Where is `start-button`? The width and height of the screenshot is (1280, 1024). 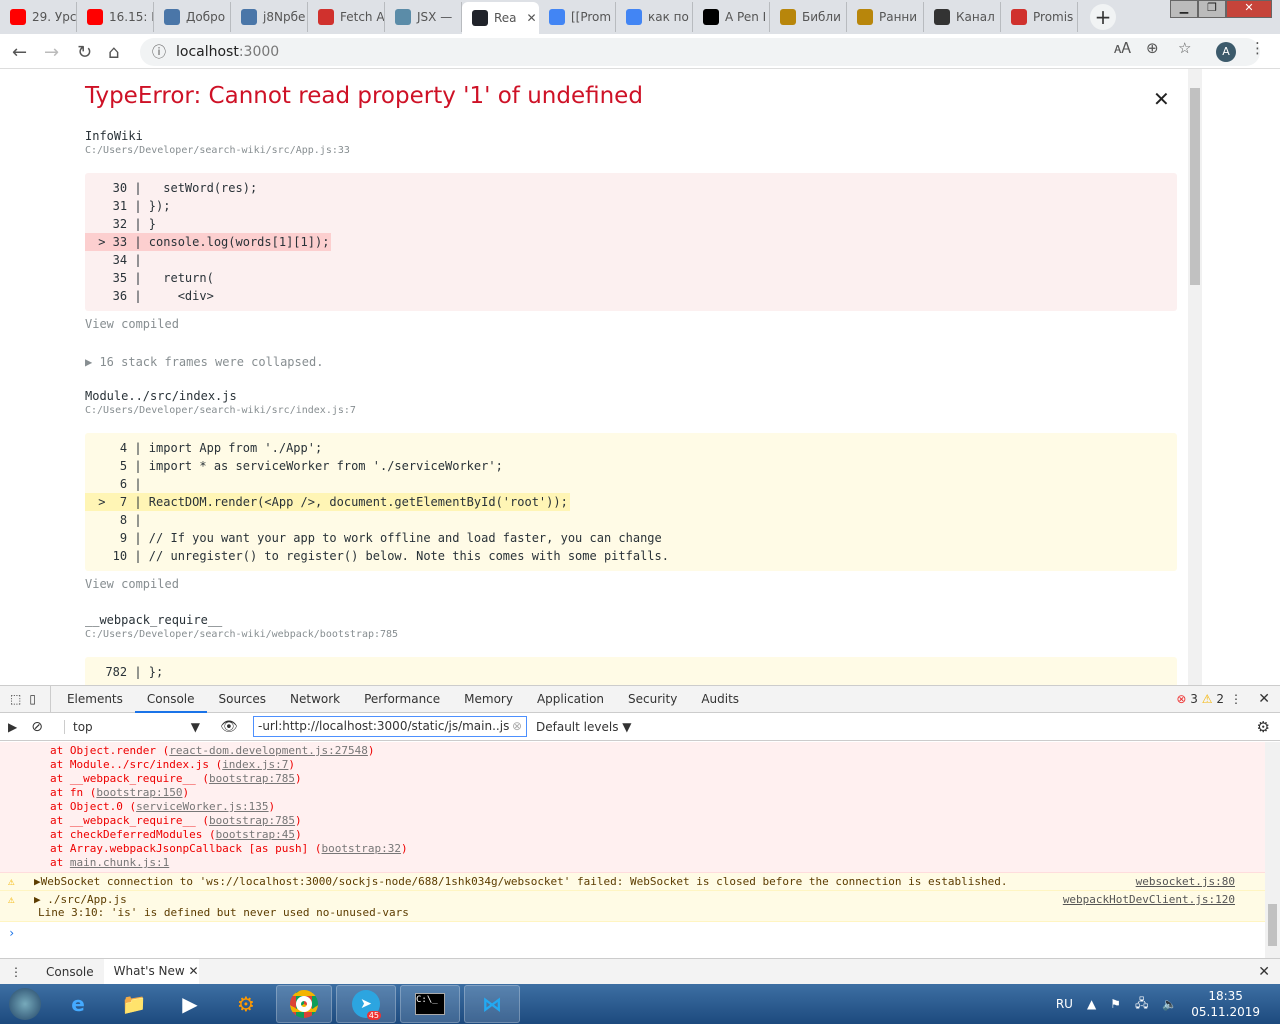 start-button is located at coordinates (25, 1004).